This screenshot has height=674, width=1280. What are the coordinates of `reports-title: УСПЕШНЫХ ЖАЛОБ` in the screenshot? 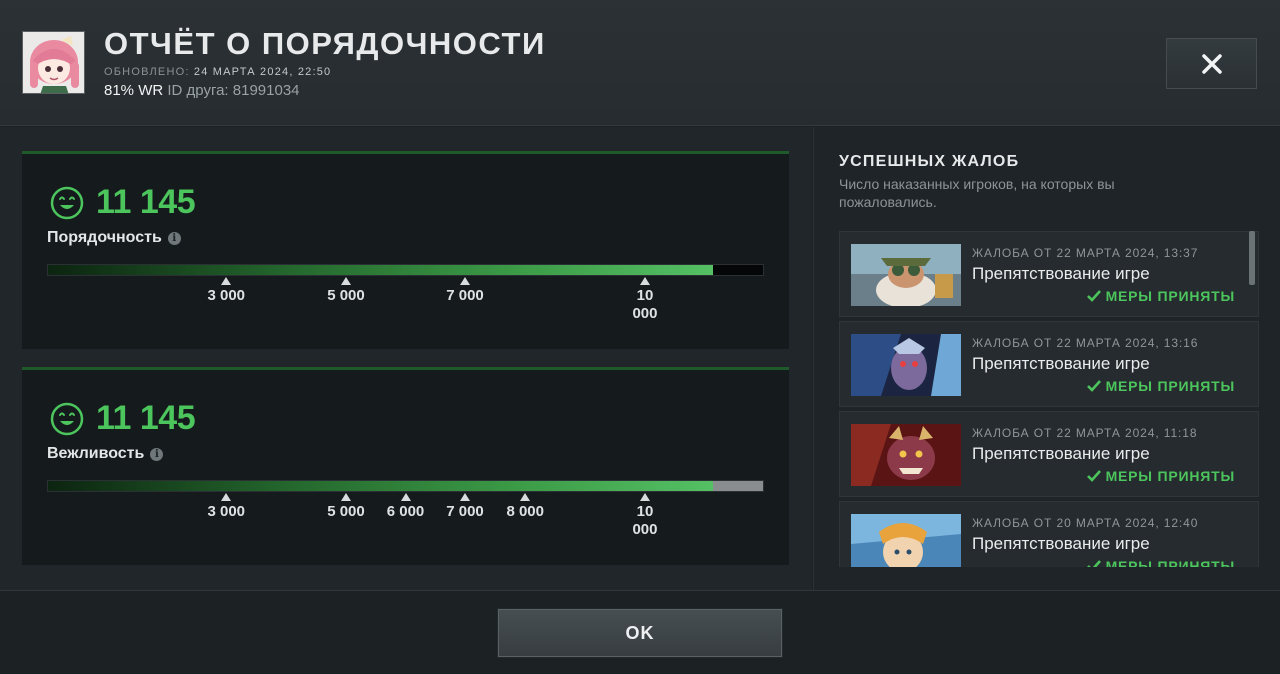 It's located at (929, 161).